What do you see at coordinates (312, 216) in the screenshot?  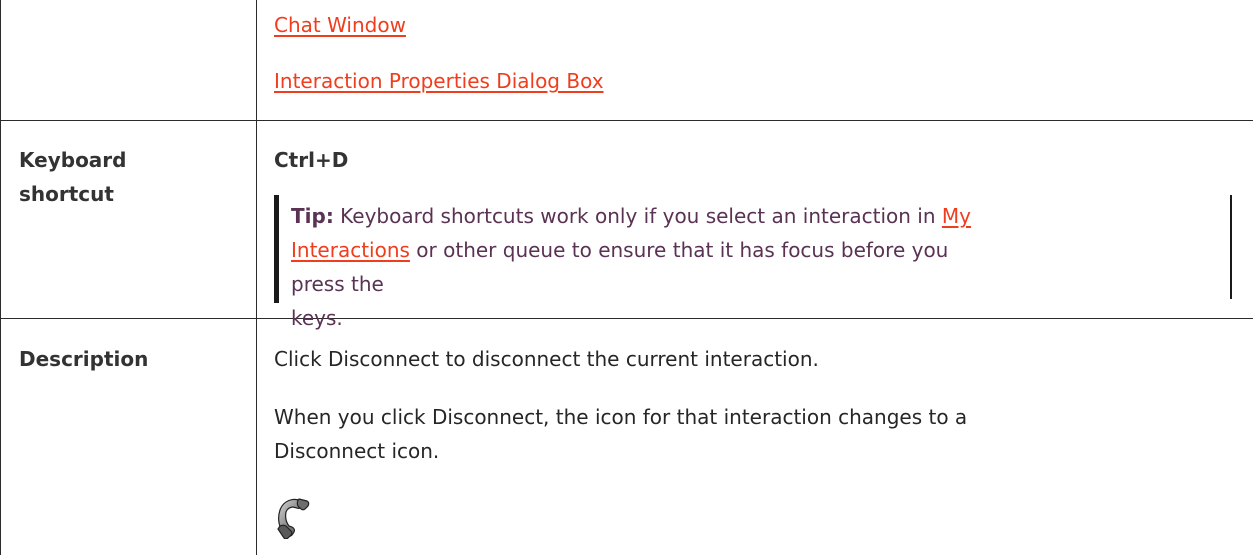 I see `tip-label: Tip:` at bounding box center [312, 216].